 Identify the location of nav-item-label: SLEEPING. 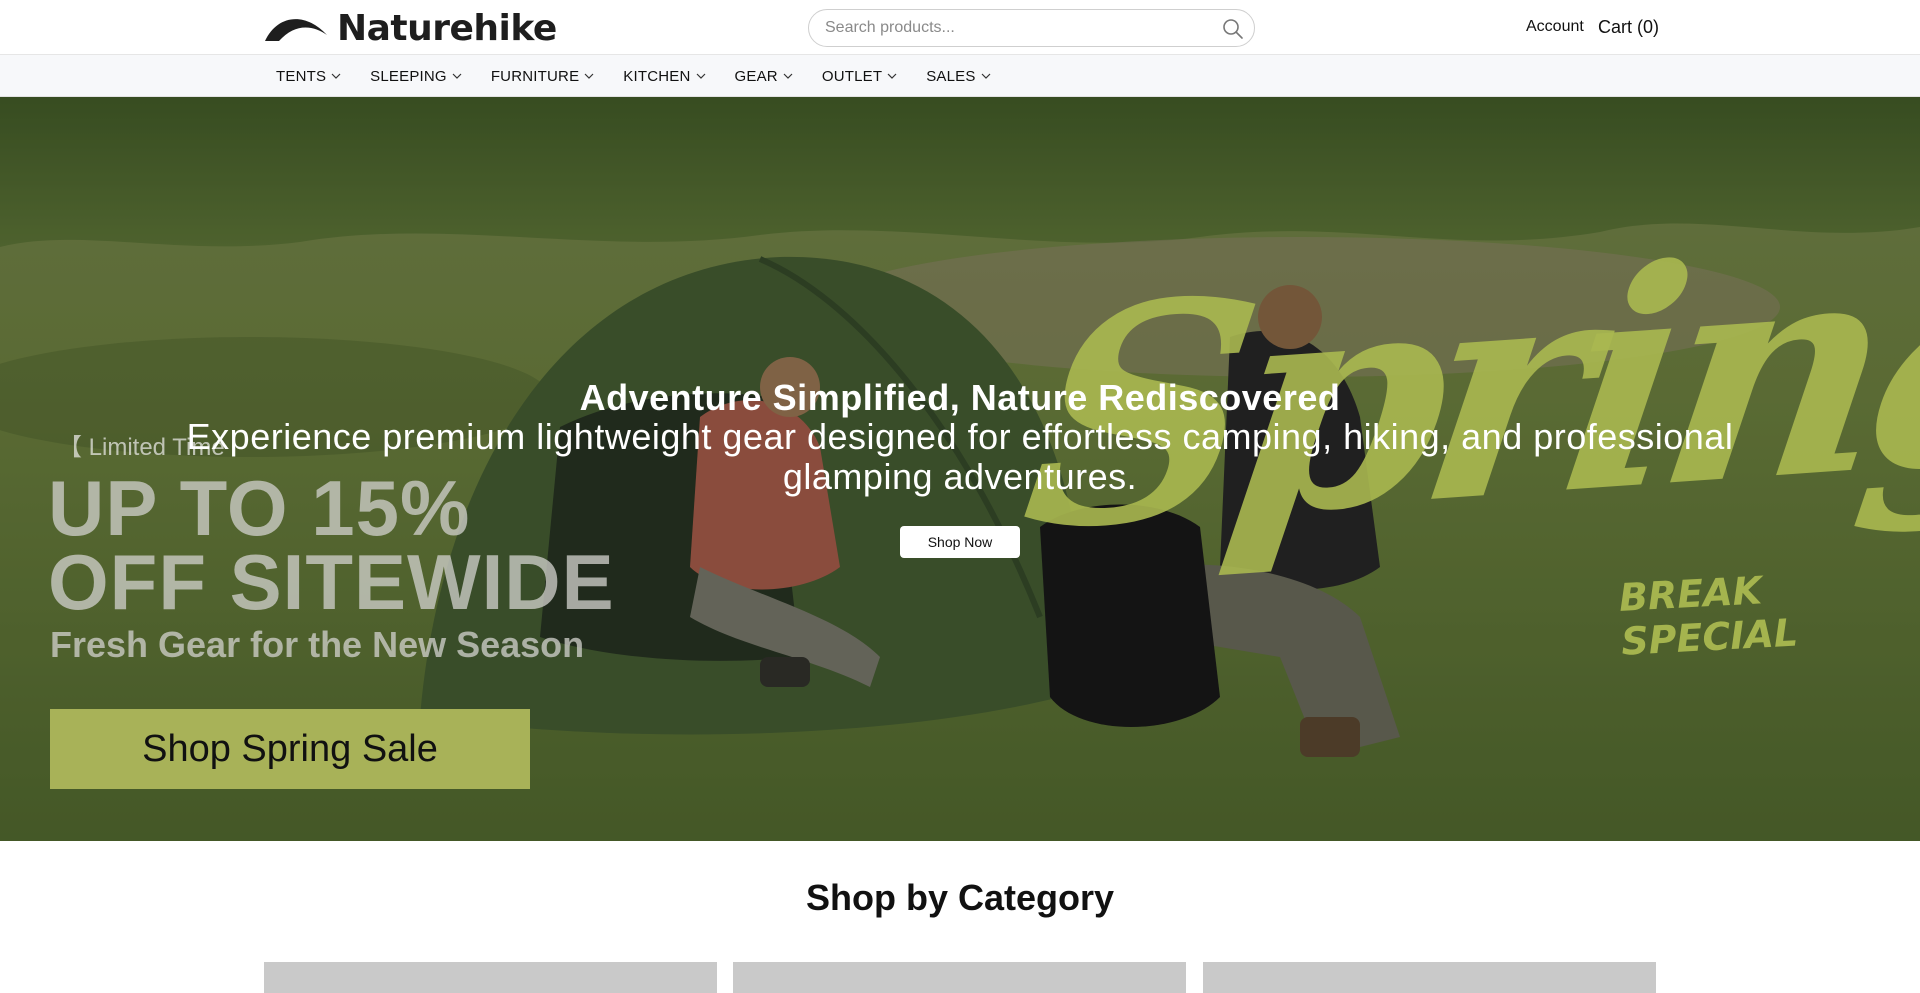
(408, 76).